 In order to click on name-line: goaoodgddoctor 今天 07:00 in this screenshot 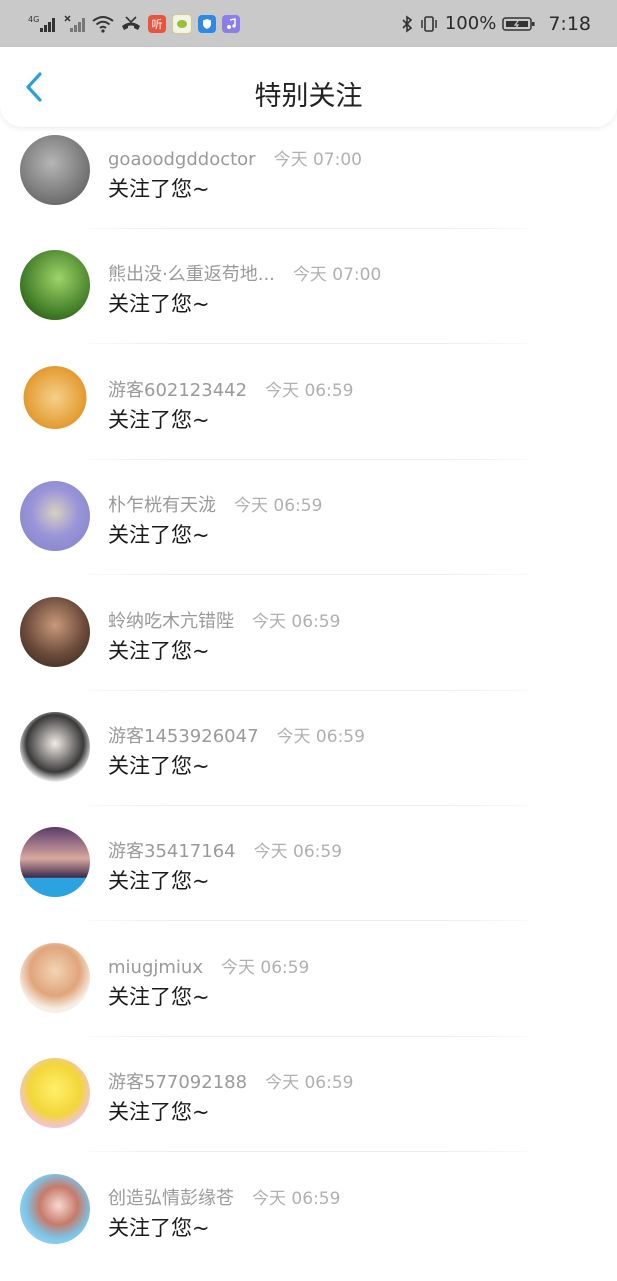, I will do `click(235, 157)`.